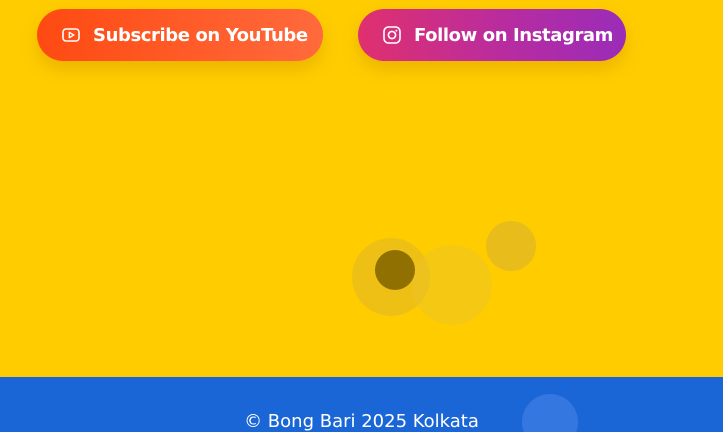  Describe the element at coordinates (71, 35) in the screenshot. I see `youtube-icon` at that location.